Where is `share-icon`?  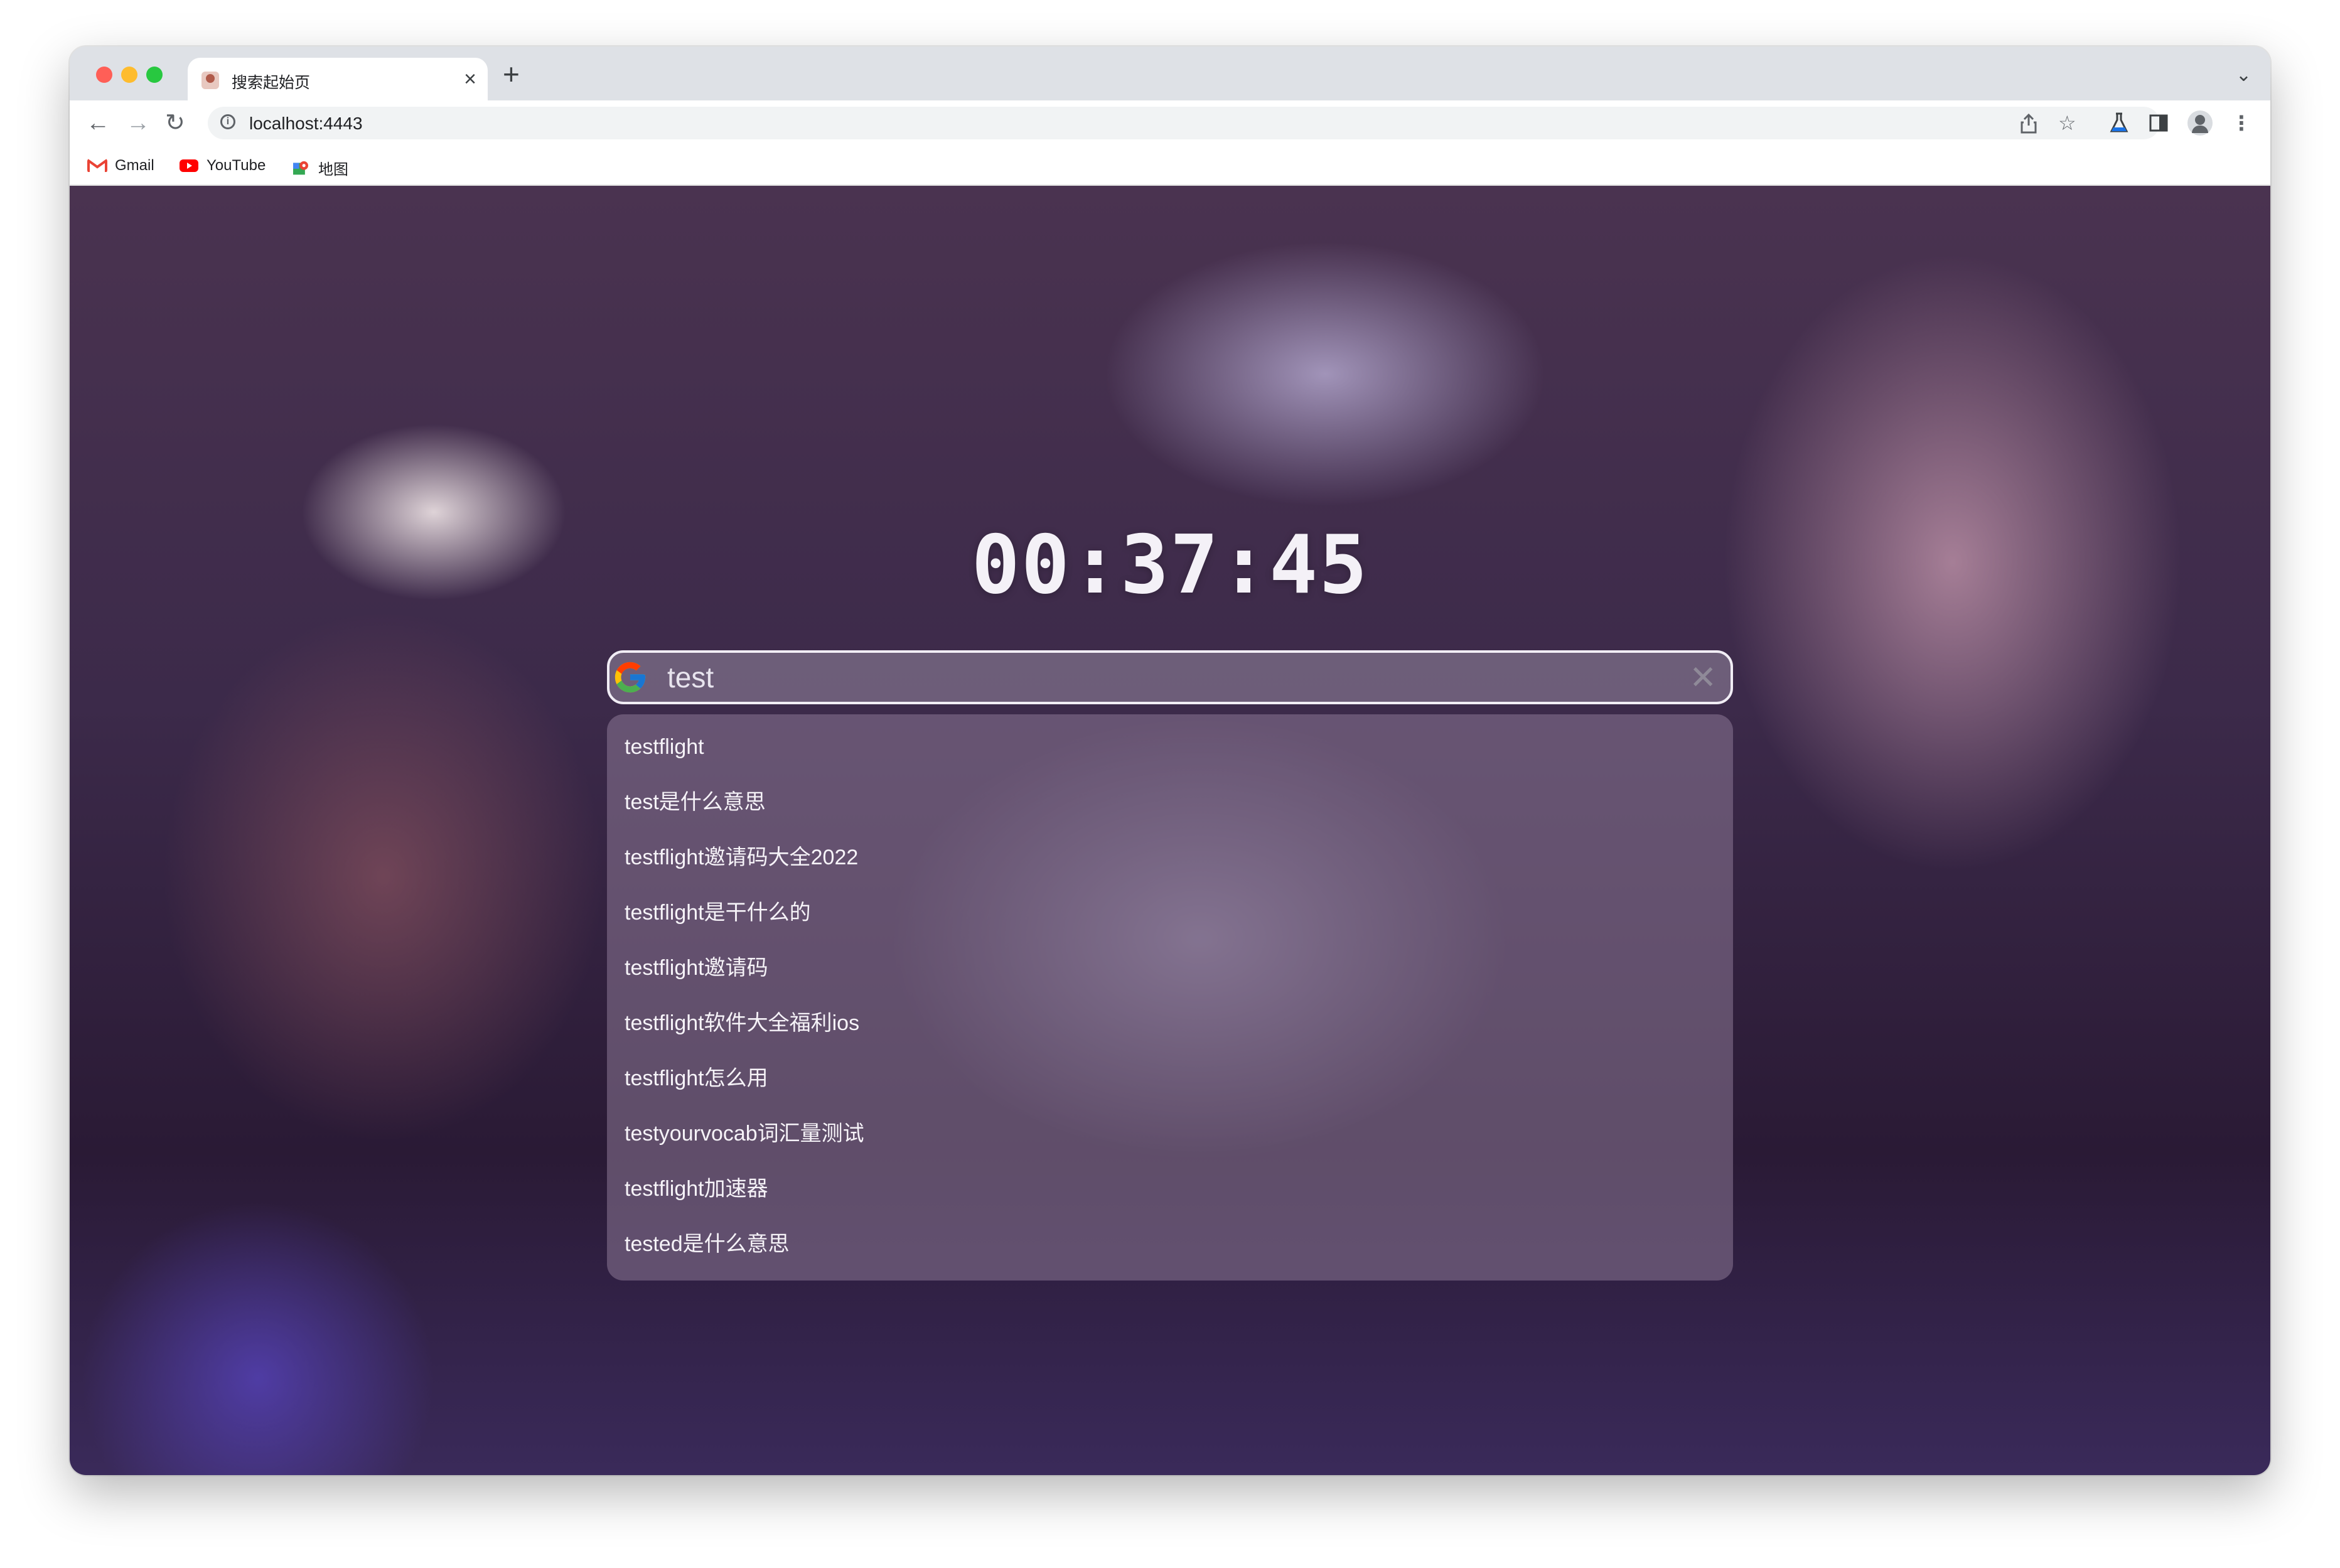
share-icon is located at coordinates (2029, 123).